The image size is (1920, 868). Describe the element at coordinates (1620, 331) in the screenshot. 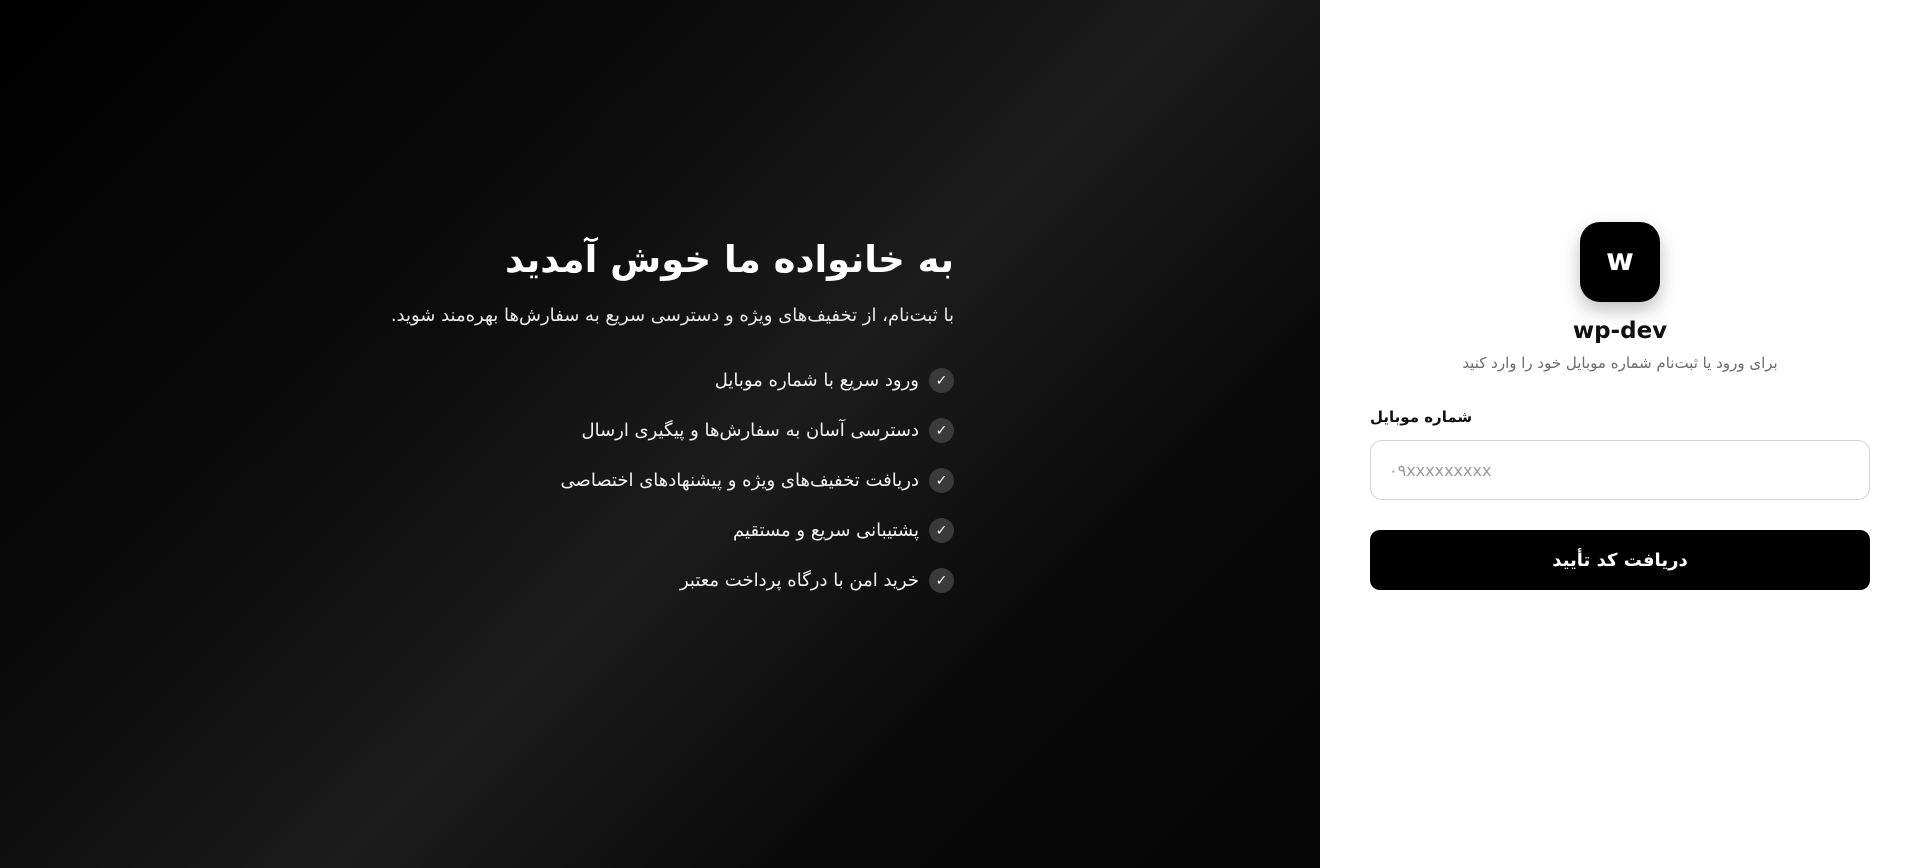

I see `brand-name: wp-dev` at that location.